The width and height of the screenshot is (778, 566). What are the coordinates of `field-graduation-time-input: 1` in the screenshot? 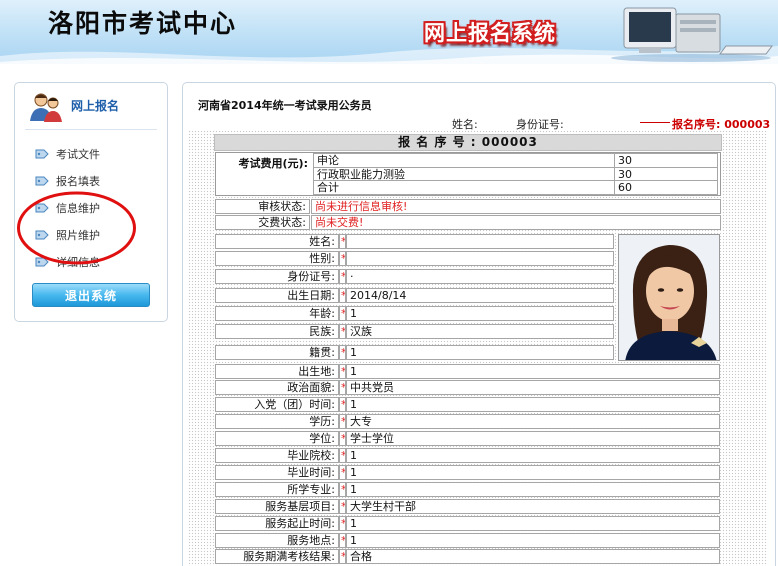 It's located at (533, 472).